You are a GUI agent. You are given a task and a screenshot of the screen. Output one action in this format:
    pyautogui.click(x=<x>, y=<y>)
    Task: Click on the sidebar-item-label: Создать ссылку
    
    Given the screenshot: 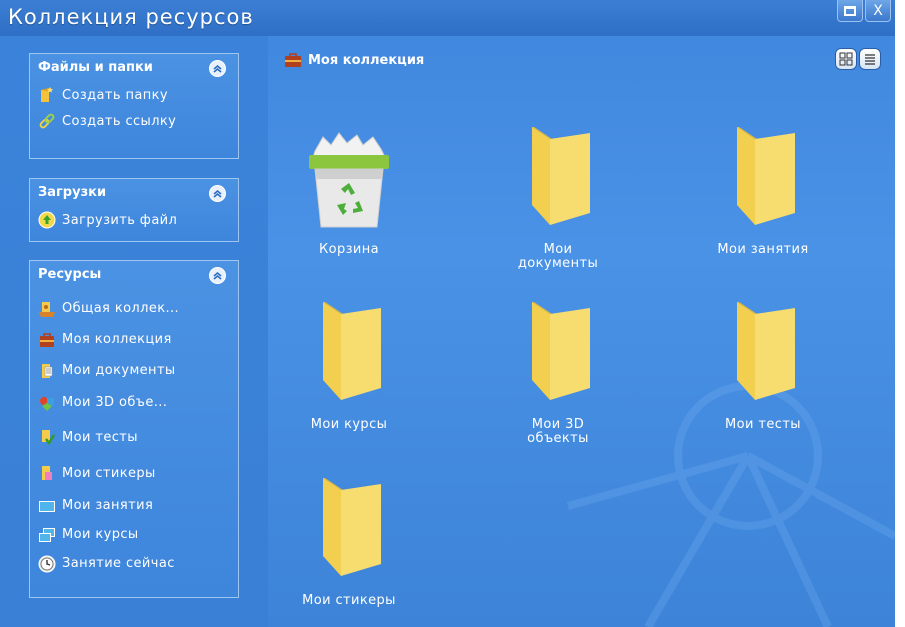 What is the action you would take?
    pyautogui.click(x=119, y=121)
    